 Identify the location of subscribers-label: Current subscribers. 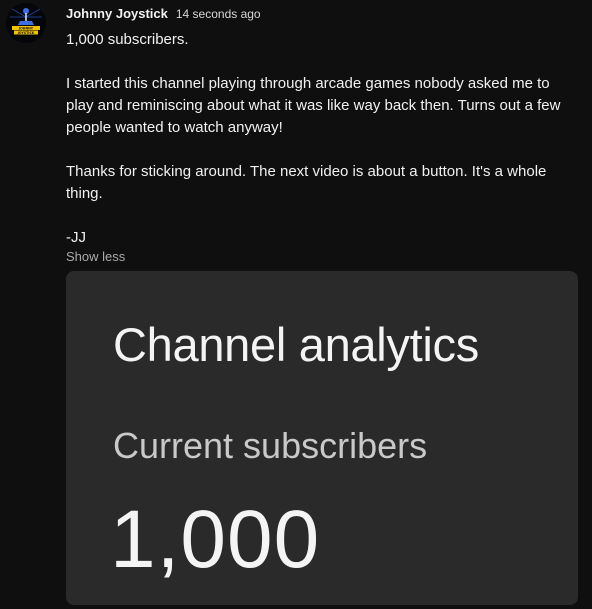
(270, 445).